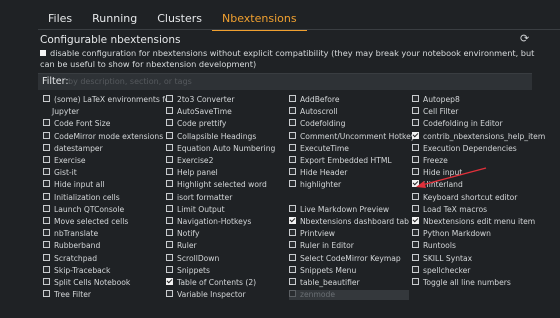  Describe the element at coordinates (324, 283) in the screenshot. I see `extension-item: table_beautifier` at that location.